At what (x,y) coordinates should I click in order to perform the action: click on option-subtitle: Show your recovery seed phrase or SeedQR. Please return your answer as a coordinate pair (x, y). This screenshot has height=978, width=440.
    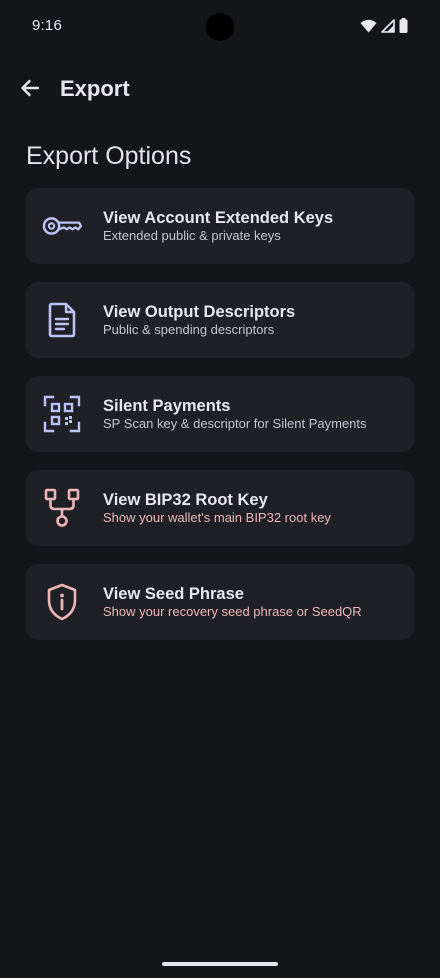
    Looking at the image, I should click on (232, 611).